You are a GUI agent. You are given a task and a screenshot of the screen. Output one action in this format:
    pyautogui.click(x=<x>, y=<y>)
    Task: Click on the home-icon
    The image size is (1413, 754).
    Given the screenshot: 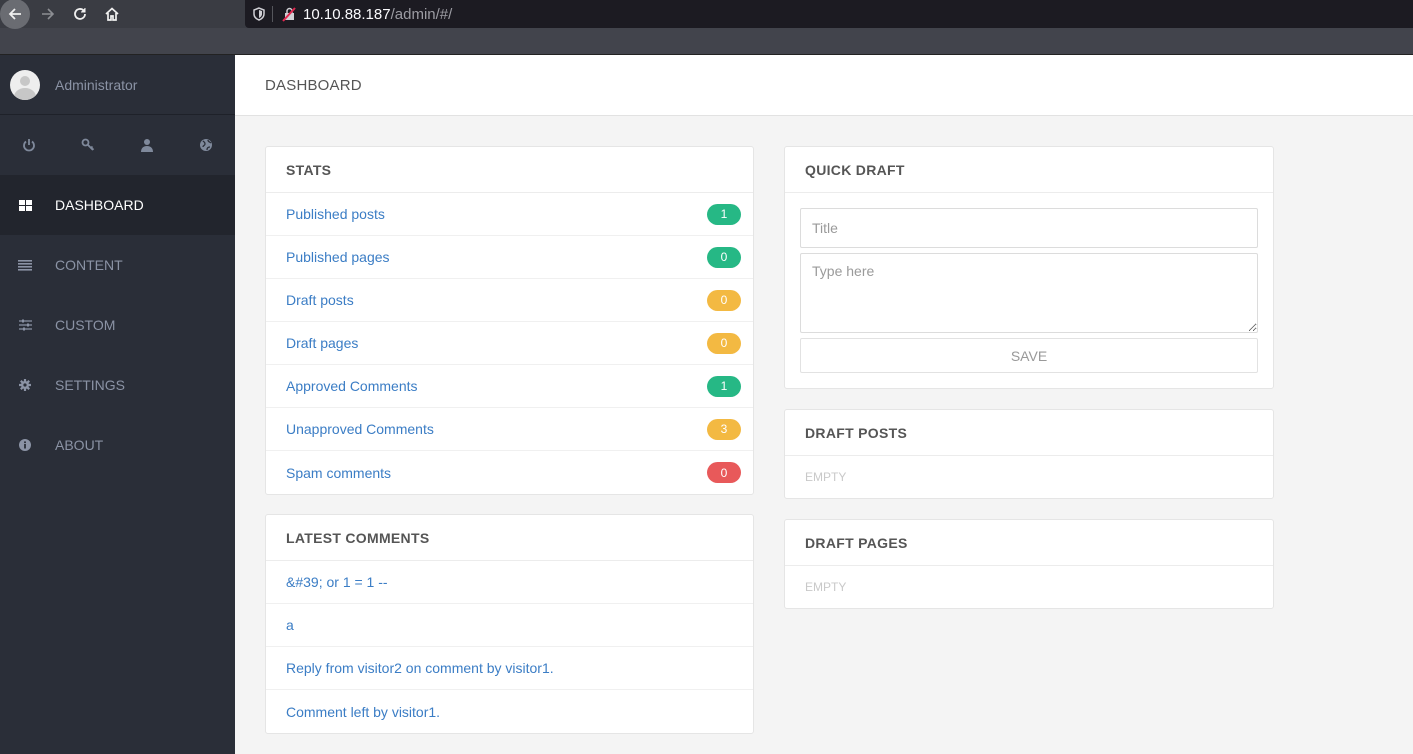 What is the action you would take?
    pyautogui.click(x=112, y=14)
    